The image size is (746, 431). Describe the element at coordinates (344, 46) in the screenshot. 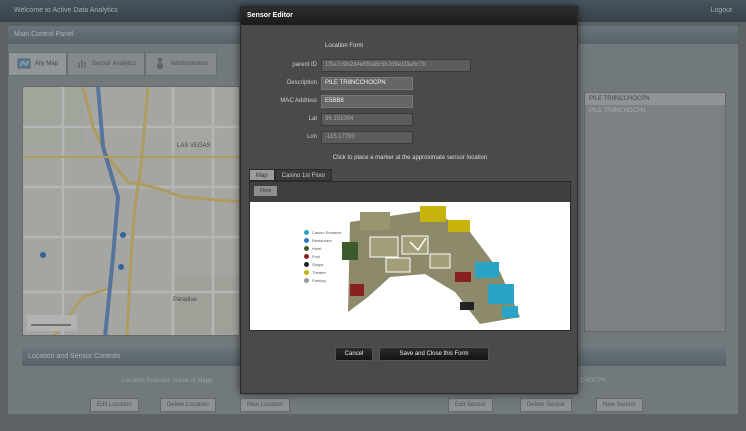

I see `form-title: Location Form` at that location.